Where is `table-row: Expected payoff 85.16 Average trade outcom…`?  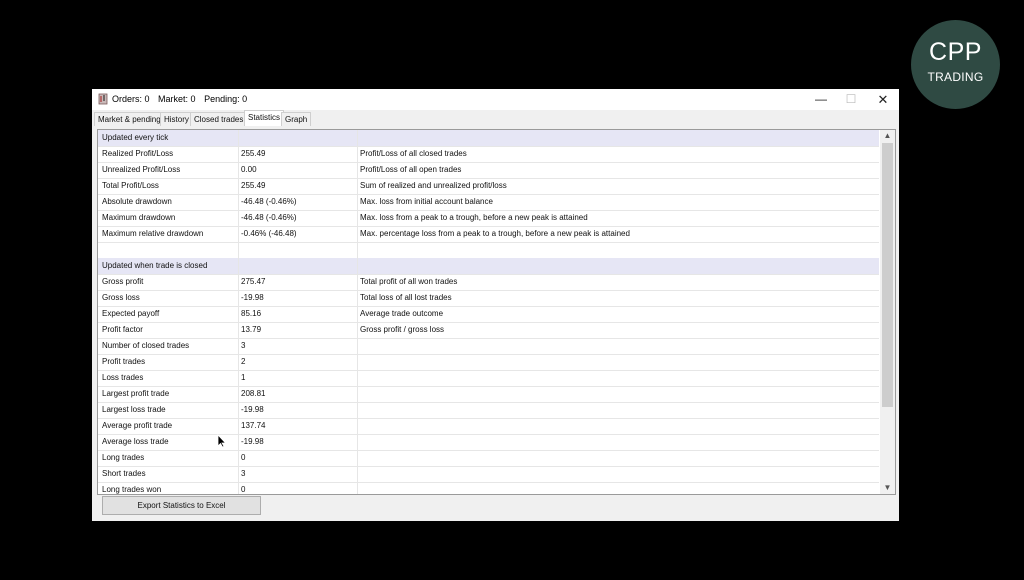 table-row: Expected payoff 85.16 Average trade outcom… is located at coordinates (488, 314).